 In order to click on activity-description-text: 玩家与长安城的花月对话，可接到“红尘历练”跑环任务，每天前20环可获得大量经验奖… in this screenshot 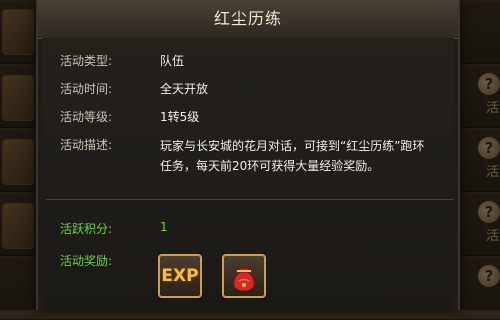, I will do `click(292, 156)`.